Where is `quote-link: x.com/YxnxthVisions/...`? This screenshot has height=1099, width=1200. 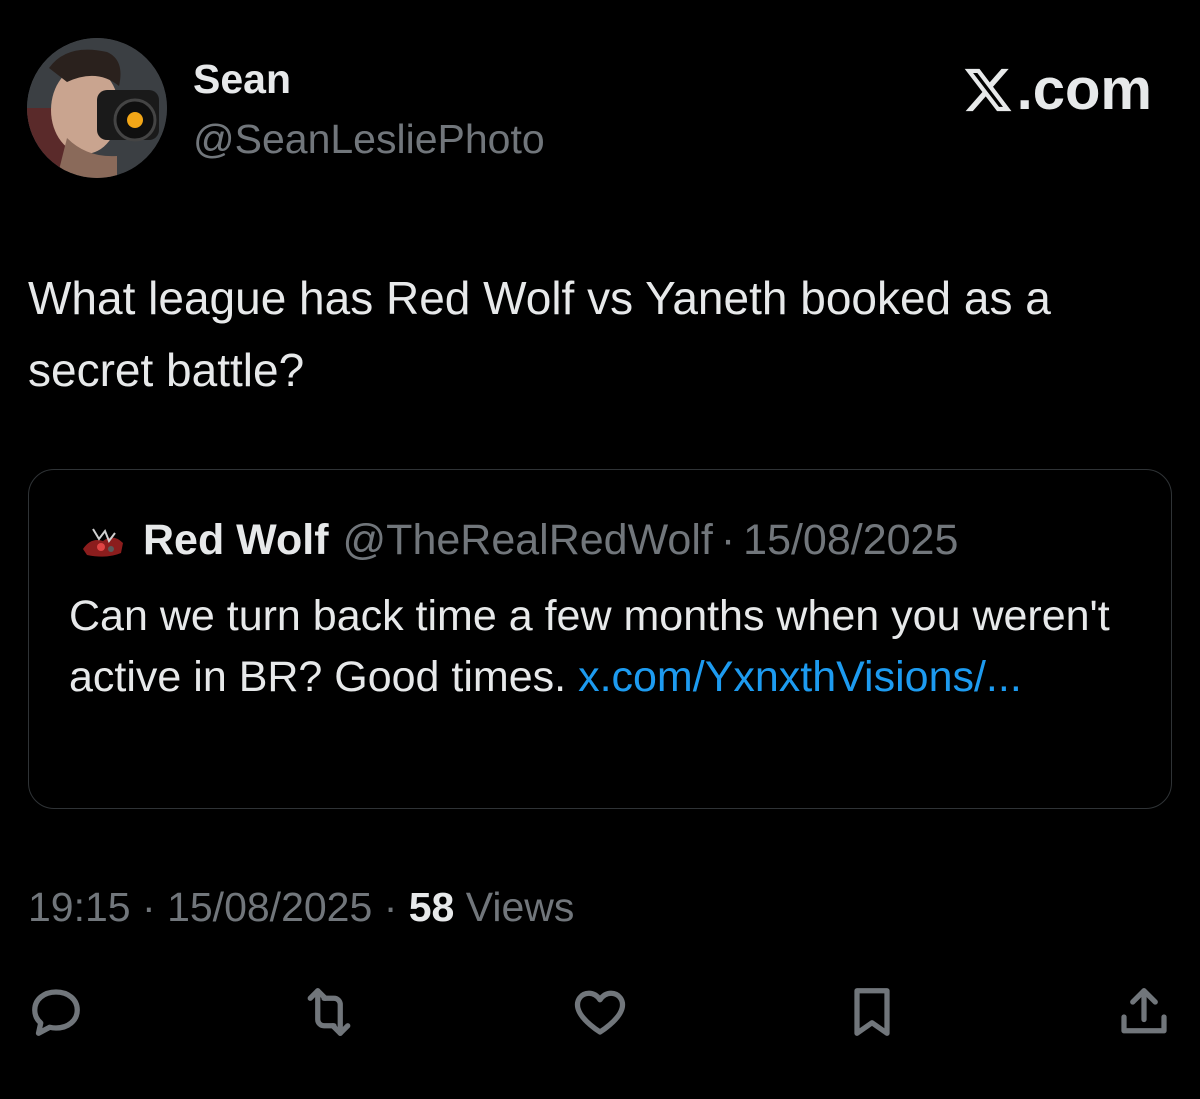
quote-link: x.com/YxnxthVisions/... is located at coordinates (800, 677).